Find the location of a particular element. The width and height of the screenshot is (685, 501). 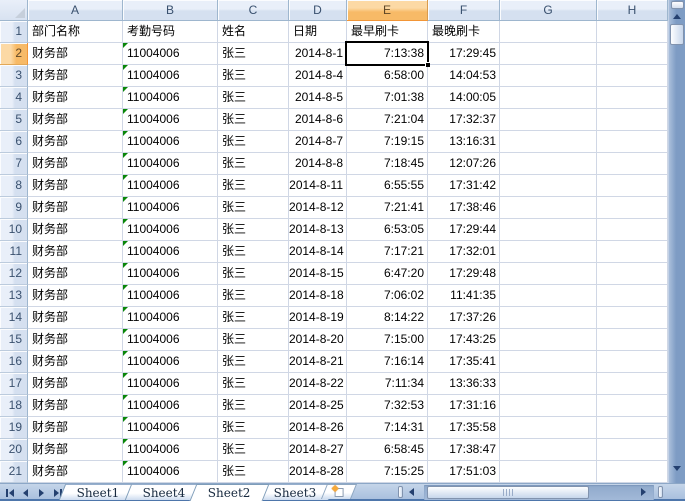

cell-G6 is located at coordinates (548, 142).